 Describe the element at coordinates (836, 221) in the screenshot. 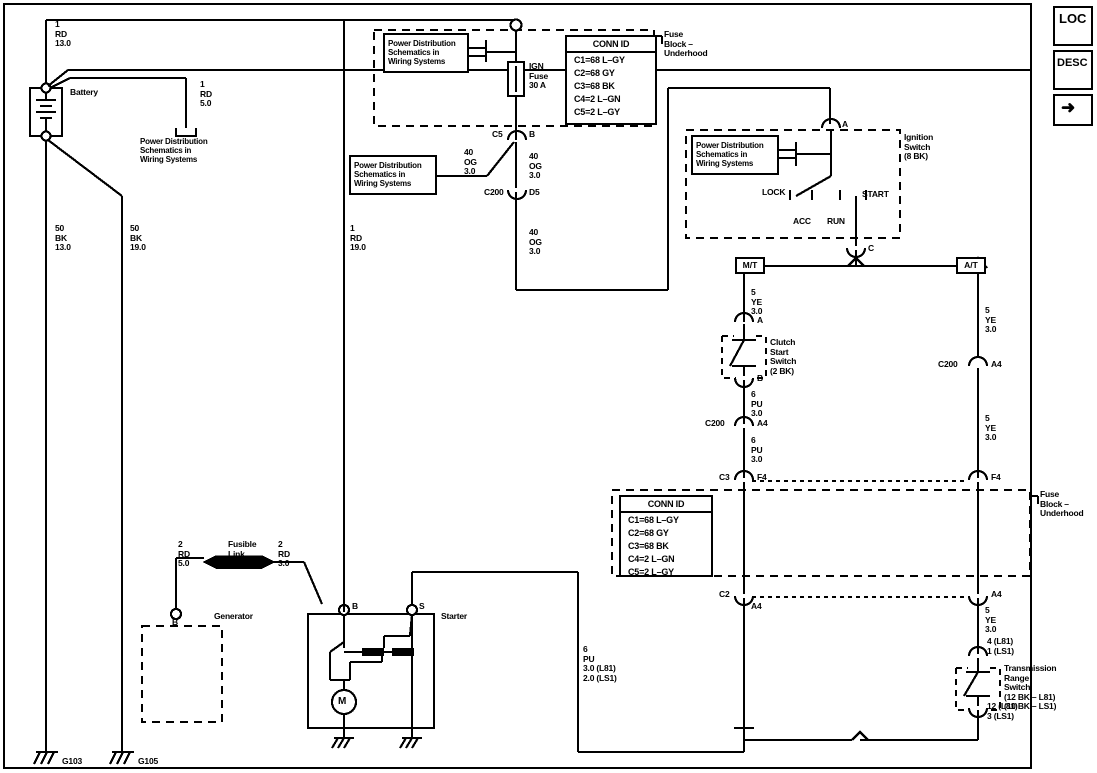

I see `ignition-run-label: RUN` at that location.